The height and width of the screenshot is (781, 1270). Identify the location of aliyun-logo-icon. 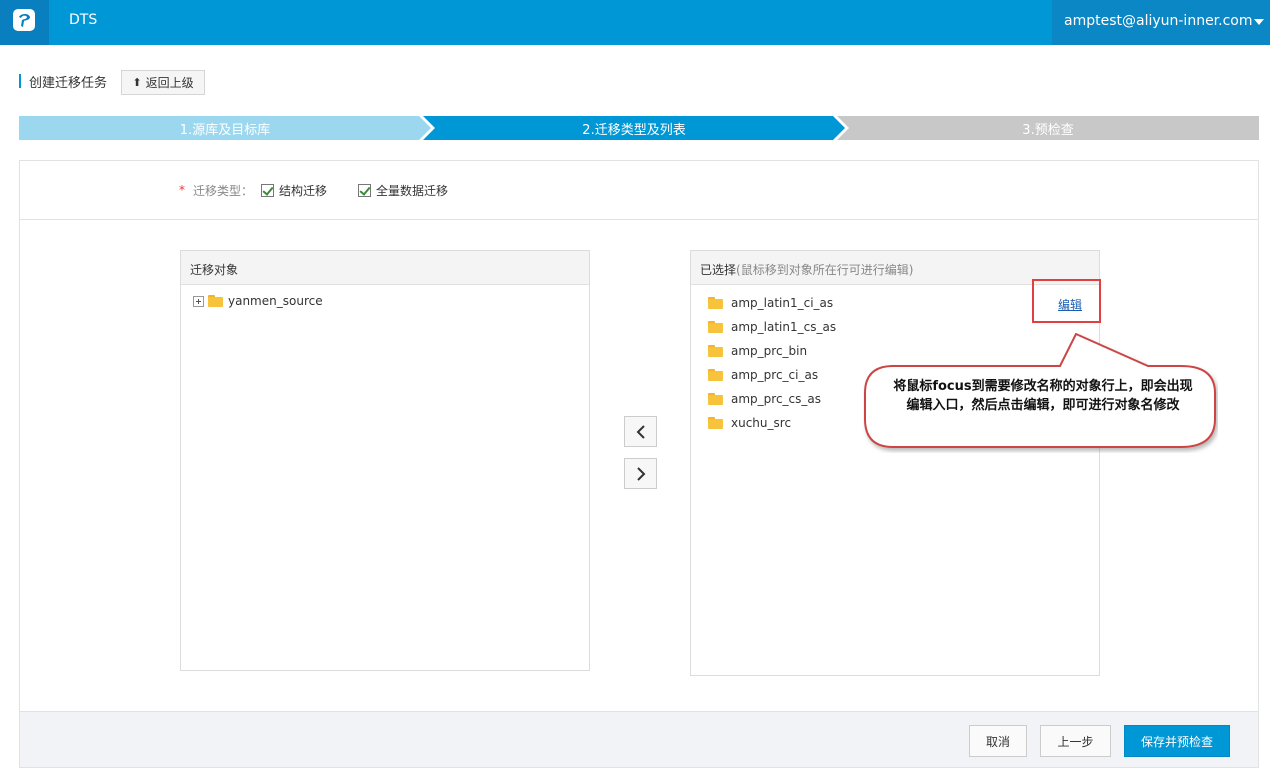
(24, 20).